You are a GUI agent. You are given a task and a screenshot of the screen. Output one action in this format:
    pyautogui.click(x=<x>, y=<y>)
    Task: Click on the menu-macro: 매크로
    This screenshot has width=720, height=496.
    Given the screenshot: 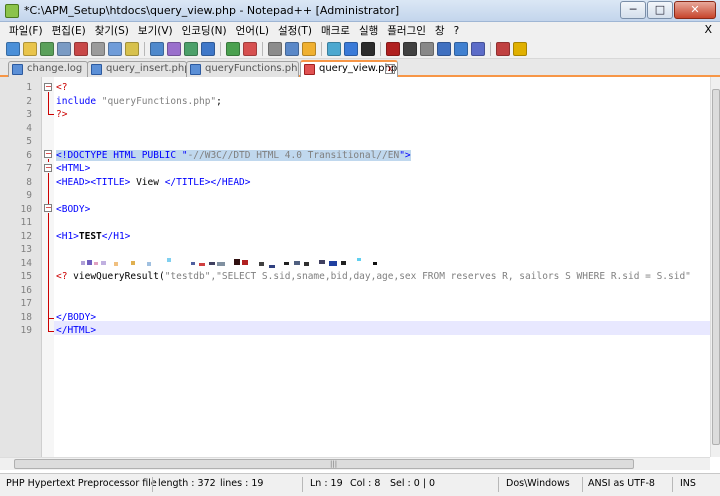 What is the action you would take?
    pyautogui.click(x=335, y=30)
    